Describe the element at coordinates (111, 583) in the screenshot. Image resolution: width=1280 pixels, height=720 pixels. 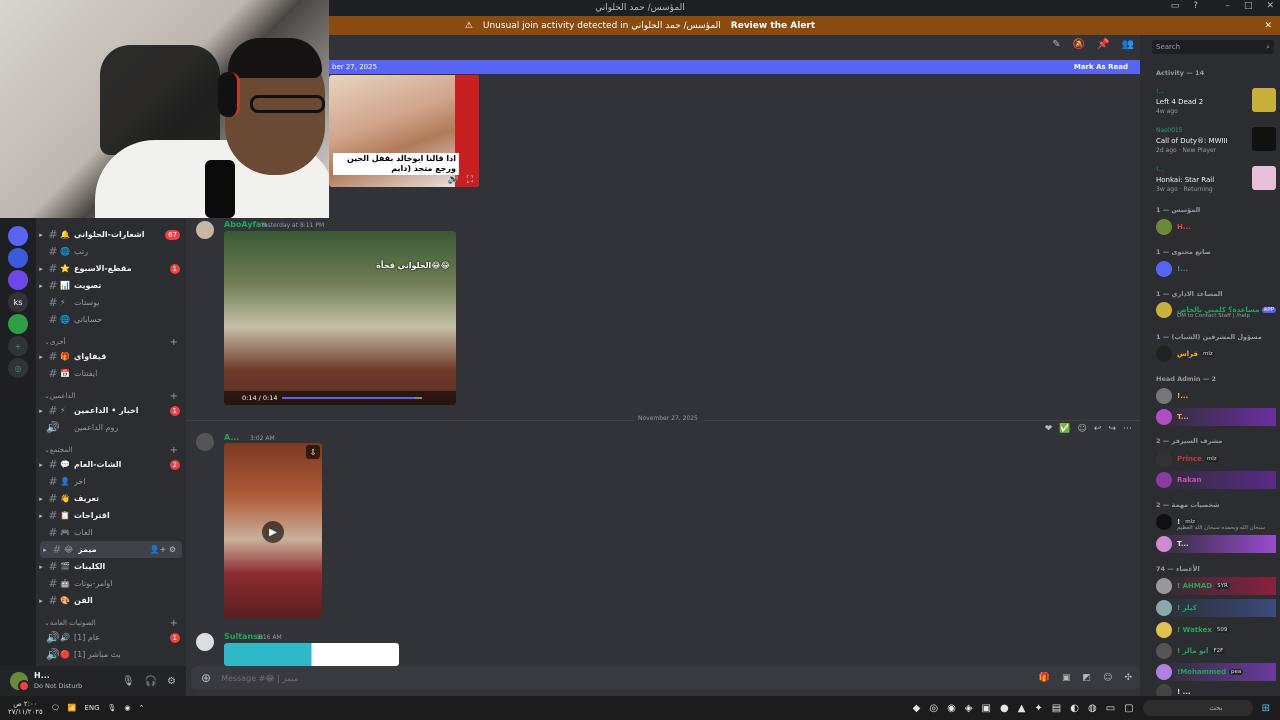
I see `channel-item: # 🤖 اوامر-بوتات` at that location.